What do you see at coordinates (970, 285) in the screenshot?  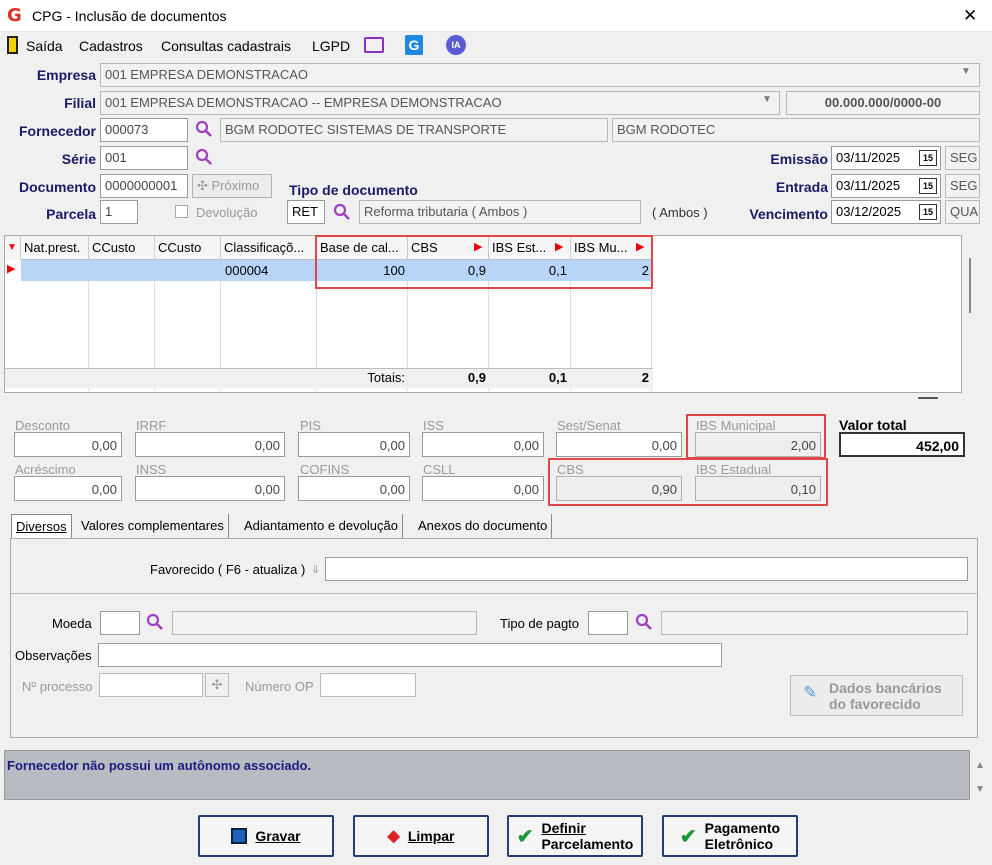 I see `vertical-scrollbar` at bounding box center [970, 285].